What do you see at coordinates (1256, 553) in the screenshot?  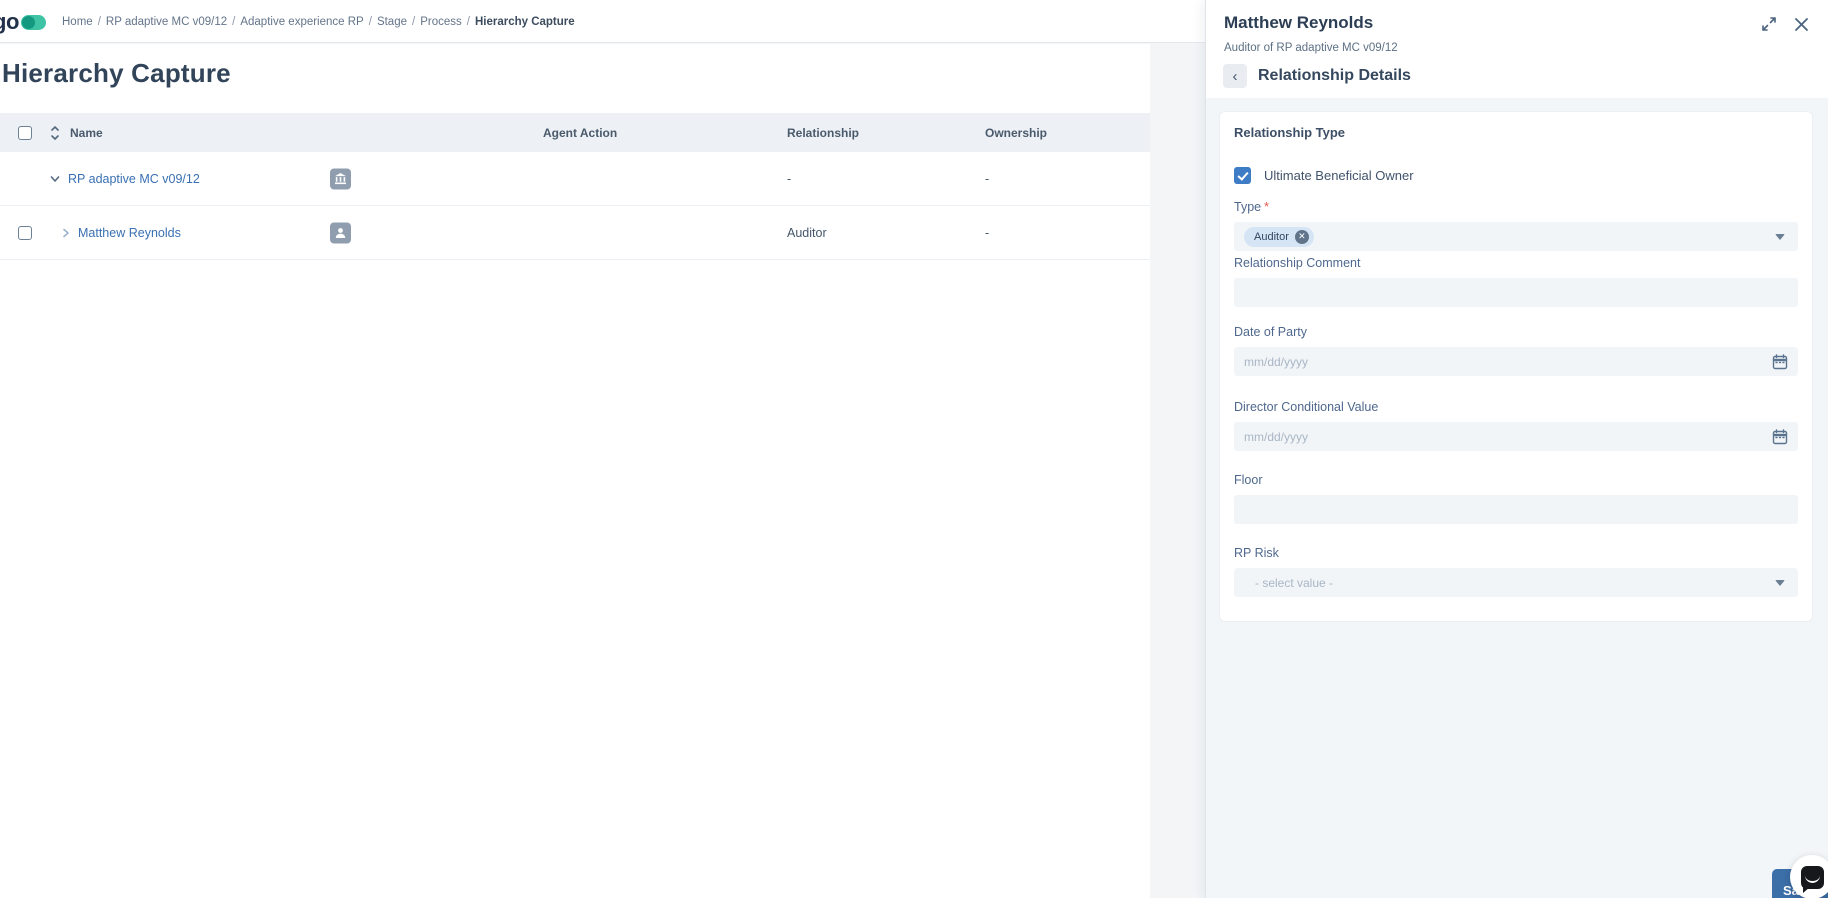 I see `rp-risk-label: RP Risk` at bounding box center [1256, 553].